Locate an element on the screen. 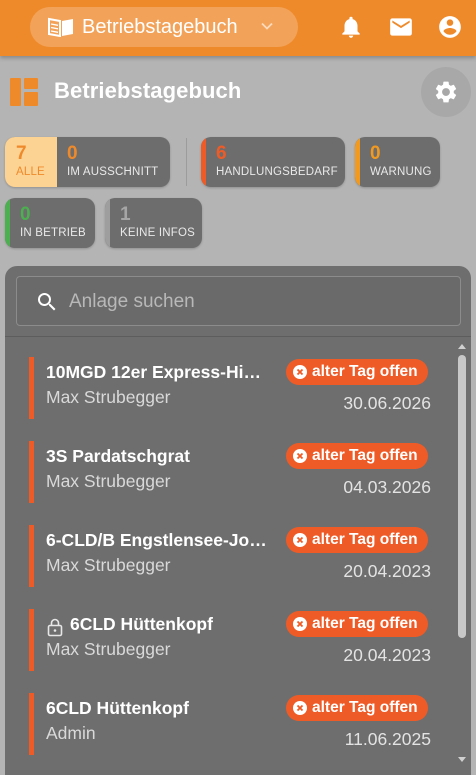 This screenshot has height=775, width=476. filter-chip-no-info: 1 KEINE INFOS is located at coordinates (153, 223).